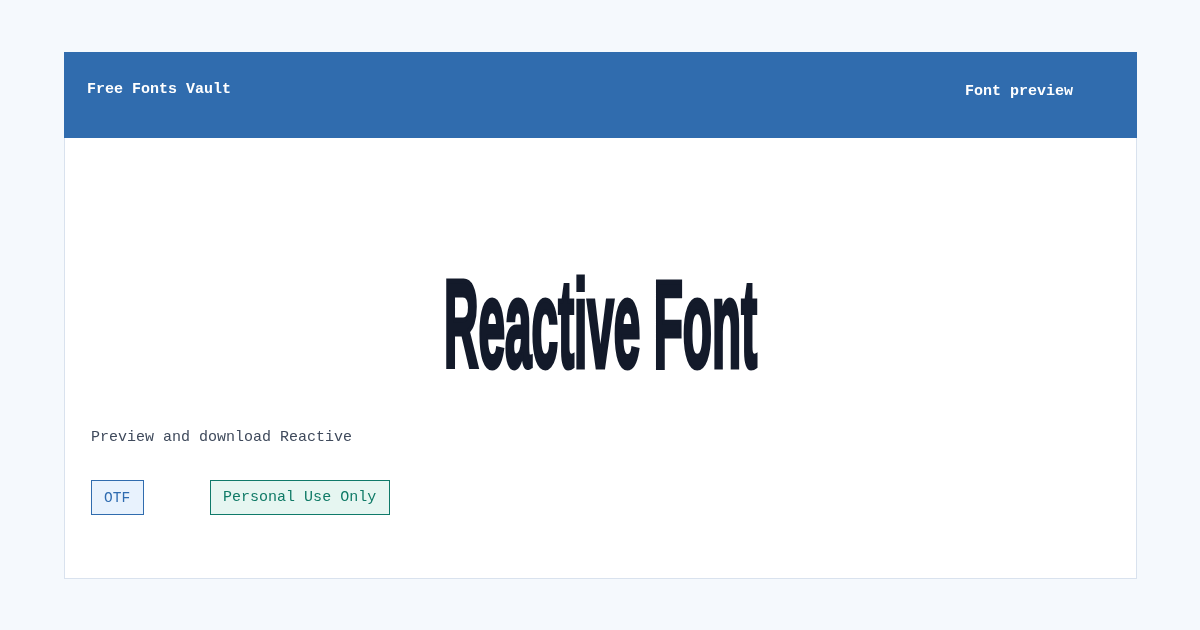 The image size is (1200, 630). Describe the element at coordinates (1018, 92) in the screenshot. I see `page-label: Font preview` at that location.